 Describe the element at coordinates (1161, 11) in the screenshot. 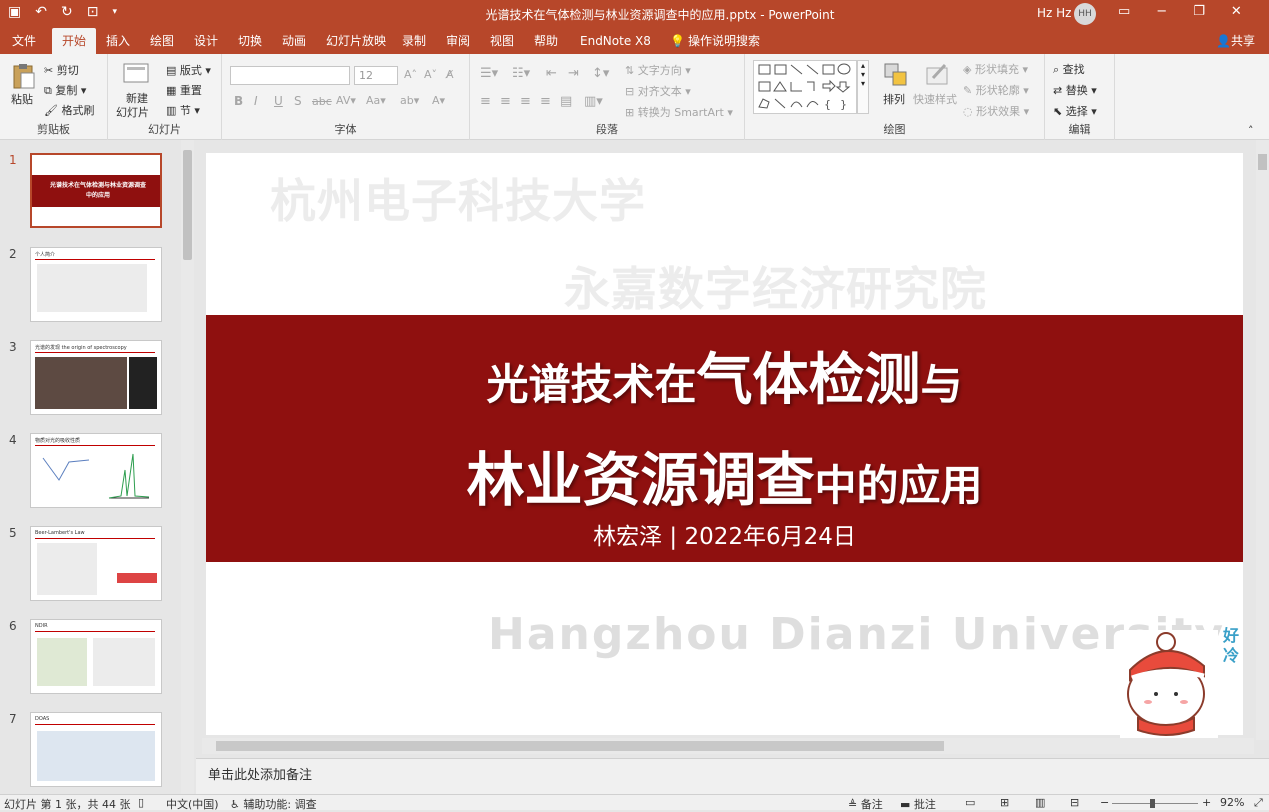

I see `minimize-icon: −` at that location.